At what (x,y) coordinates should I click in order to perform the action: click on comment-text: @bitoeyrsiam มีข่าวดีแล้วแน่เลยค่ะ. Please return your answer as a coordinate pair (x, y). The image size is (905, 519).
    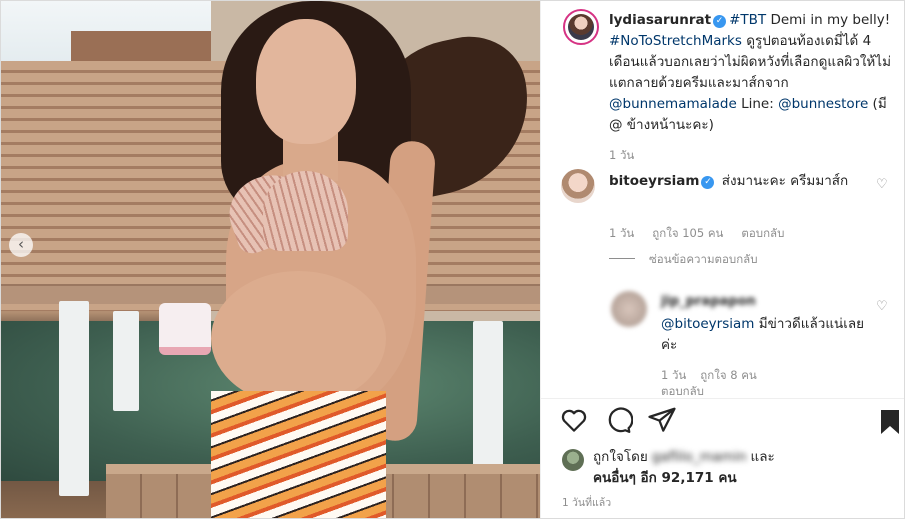
    Looking at the image, I should click on (763, 334).